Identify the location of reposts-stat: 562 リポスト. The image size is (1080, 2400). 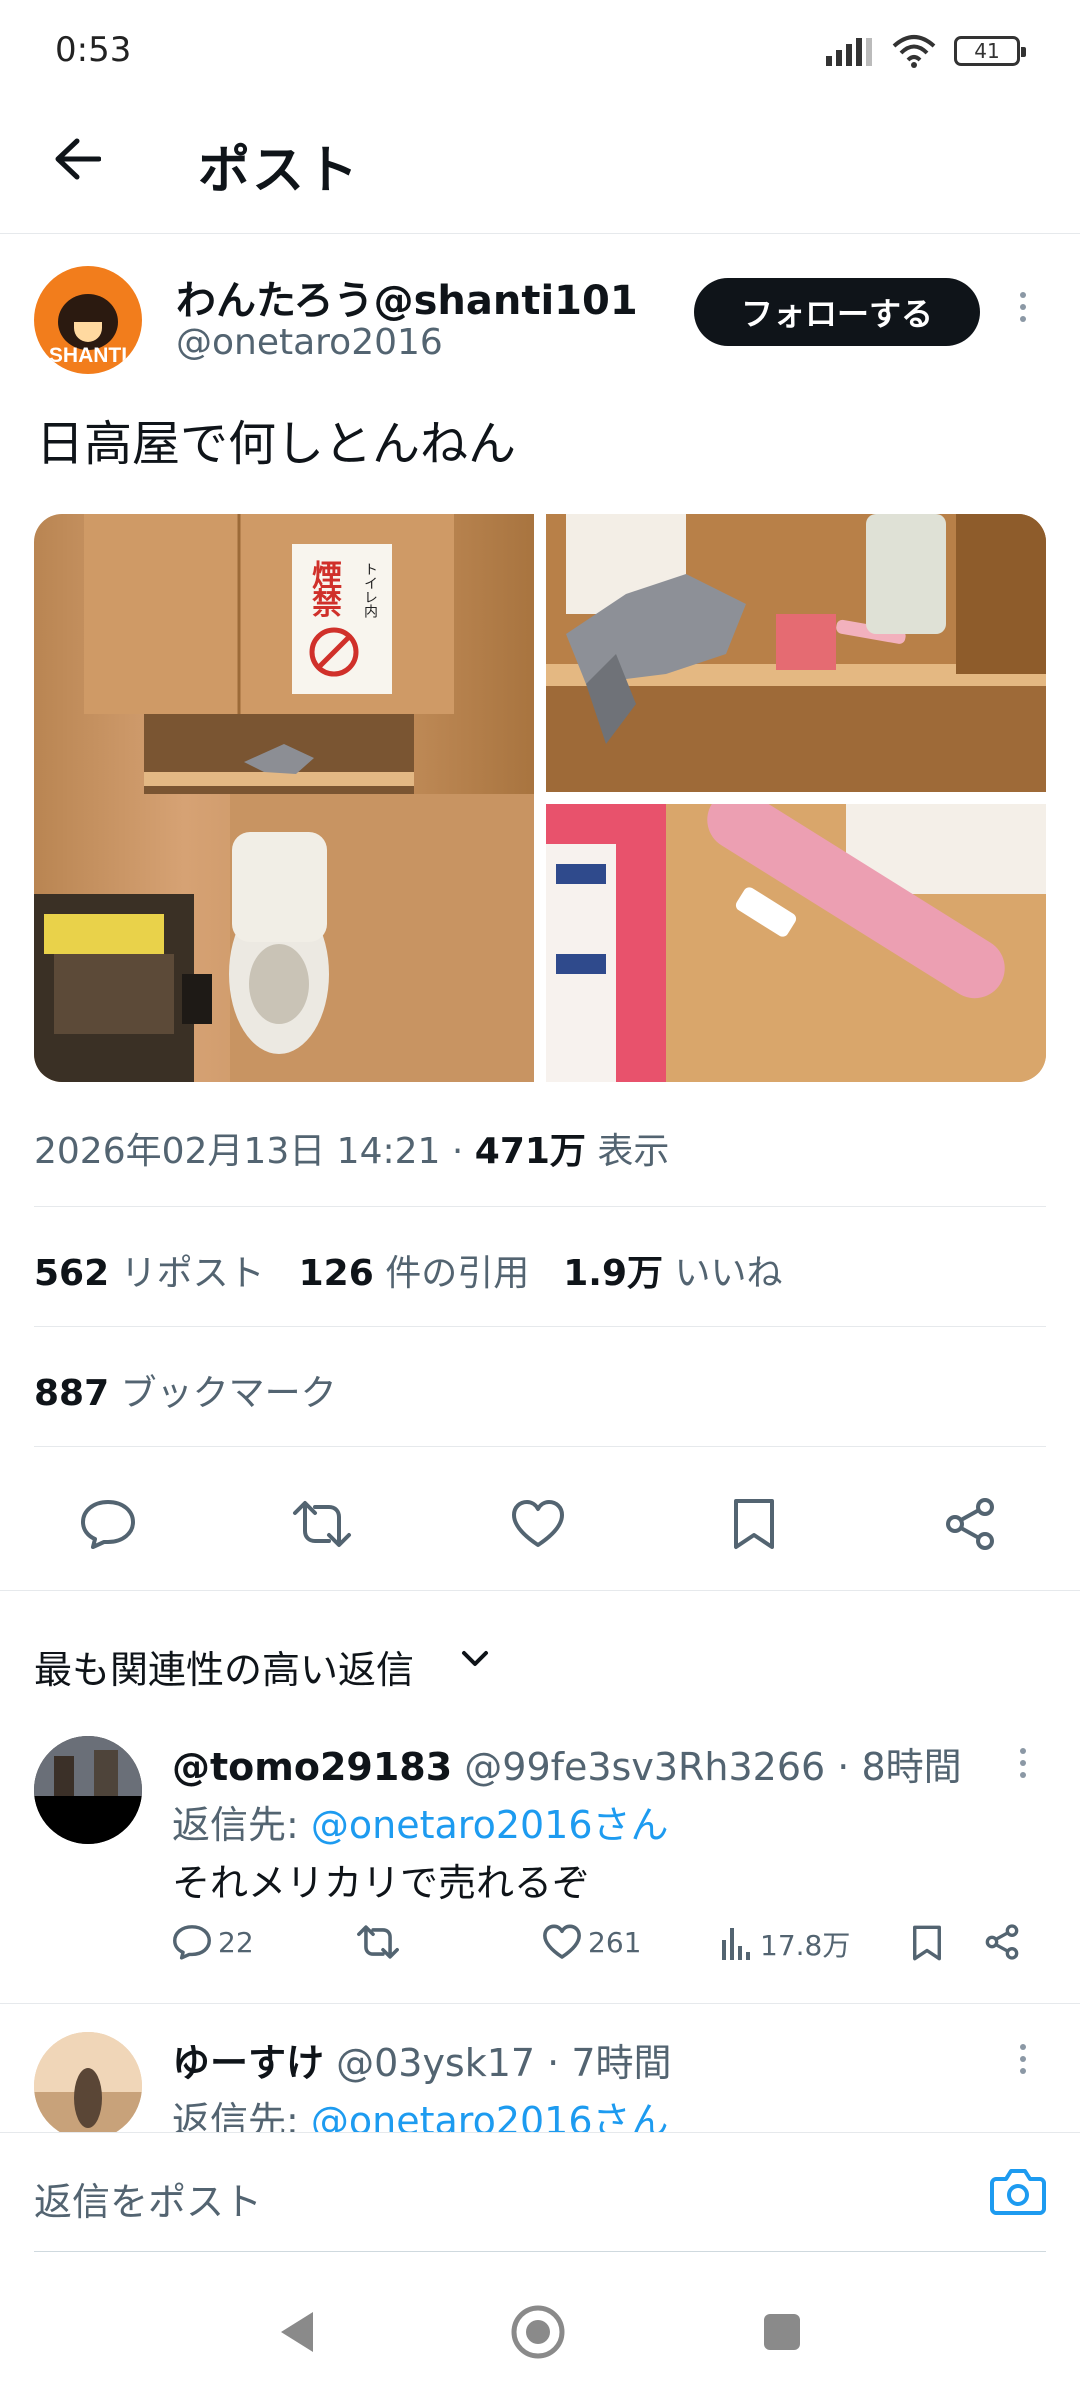
(149, 1270).